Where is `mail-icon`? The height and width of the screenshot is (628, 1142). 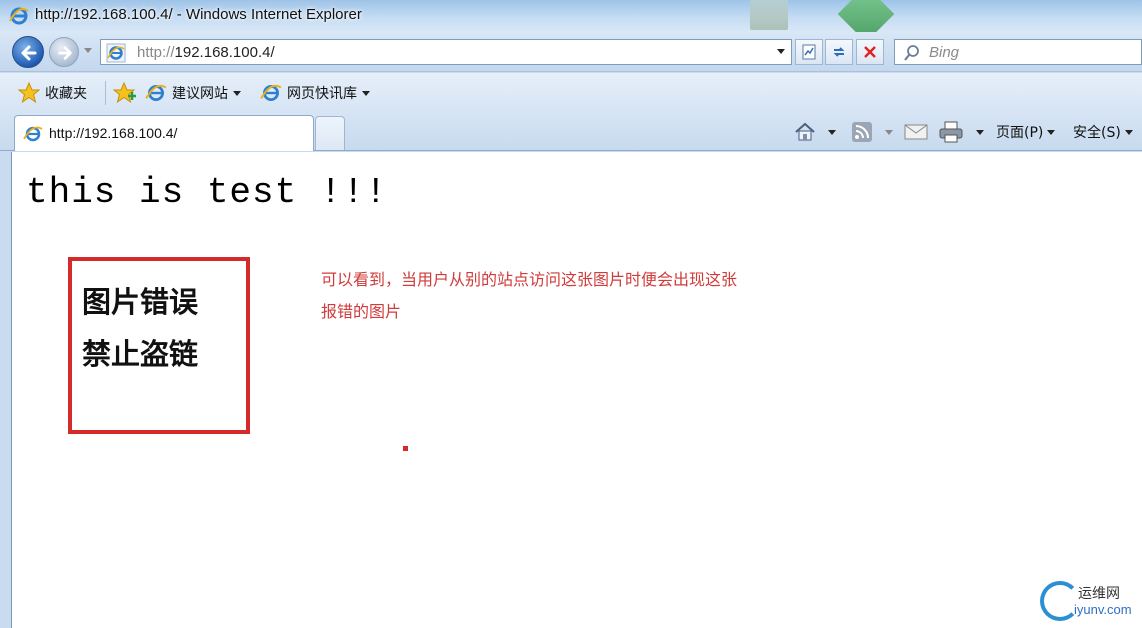
mail-icon is located at coordinates (916, 132).